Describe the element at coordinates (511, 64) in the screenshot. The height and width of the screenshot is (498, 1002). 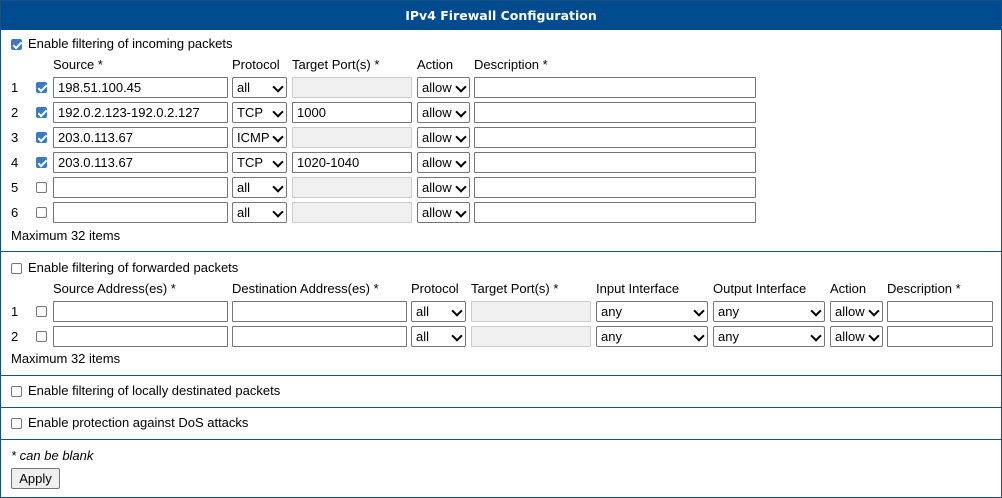
I see `incoming-header-description: Description *` at that location.